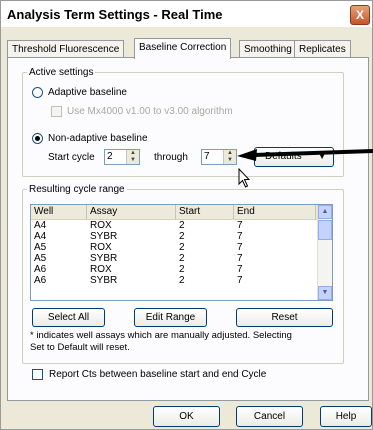 This screenshot has height=430, width=373. What do you see at coordinates (244, 178) in the screenshot?
I see `mouse-pointer-icon` at bounding box center [244, 178].